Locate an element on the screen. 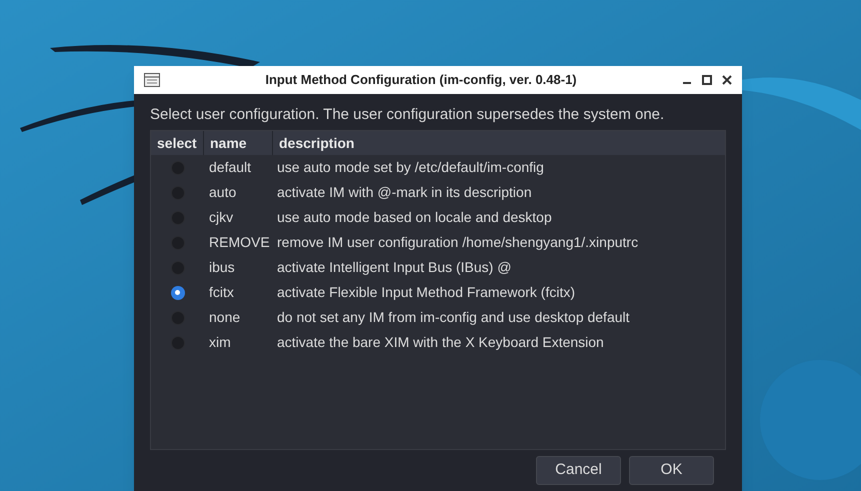 This screenshot has width=861, height=491. column-header: description is located at coordinates (499, 143).